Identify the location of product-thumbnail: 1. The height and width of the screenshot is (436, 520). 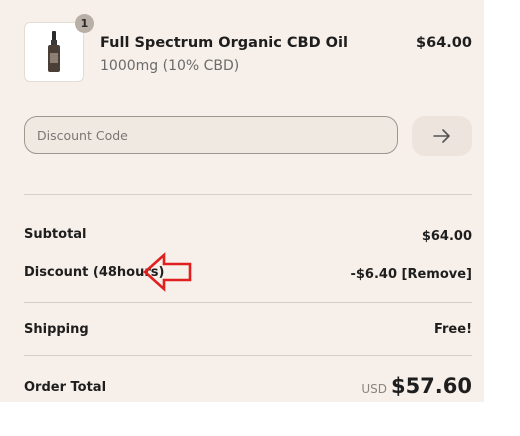
(59, 48).